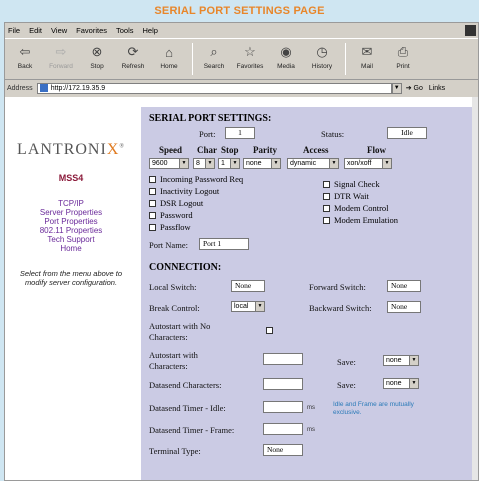 This screenshot has width=479, height=481. I want to click on datasend-idle-label: Datasend Timer - Idle:, so click(187, 408).